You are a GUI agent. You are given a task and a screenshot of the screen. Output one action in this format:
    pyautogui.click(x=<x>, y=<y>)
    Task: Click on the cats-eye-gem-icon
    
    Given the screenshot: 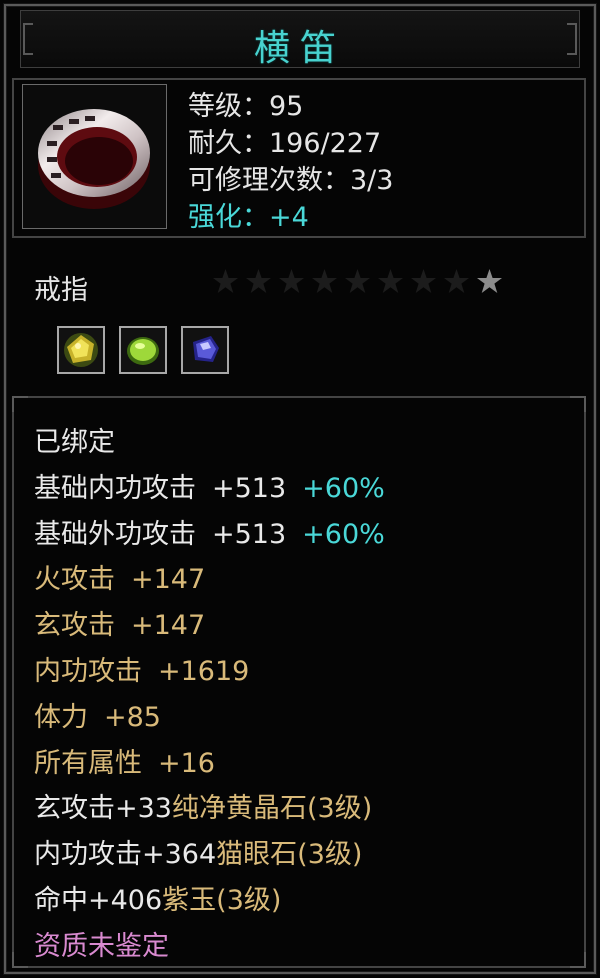 What is the action you would take?
    pyautogui.click(x=143, y=351)
    